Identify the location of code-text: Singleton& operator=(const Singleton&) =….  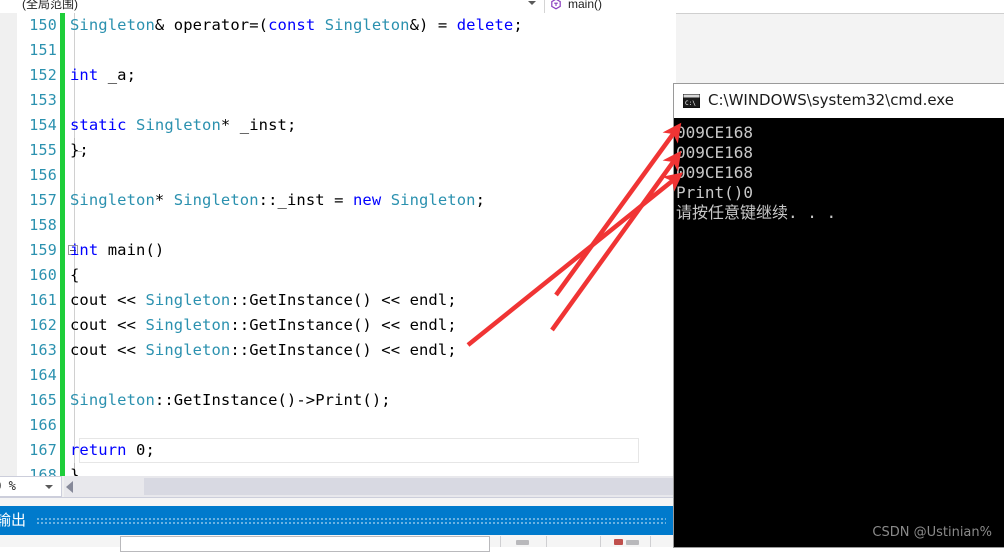
(296, 25).